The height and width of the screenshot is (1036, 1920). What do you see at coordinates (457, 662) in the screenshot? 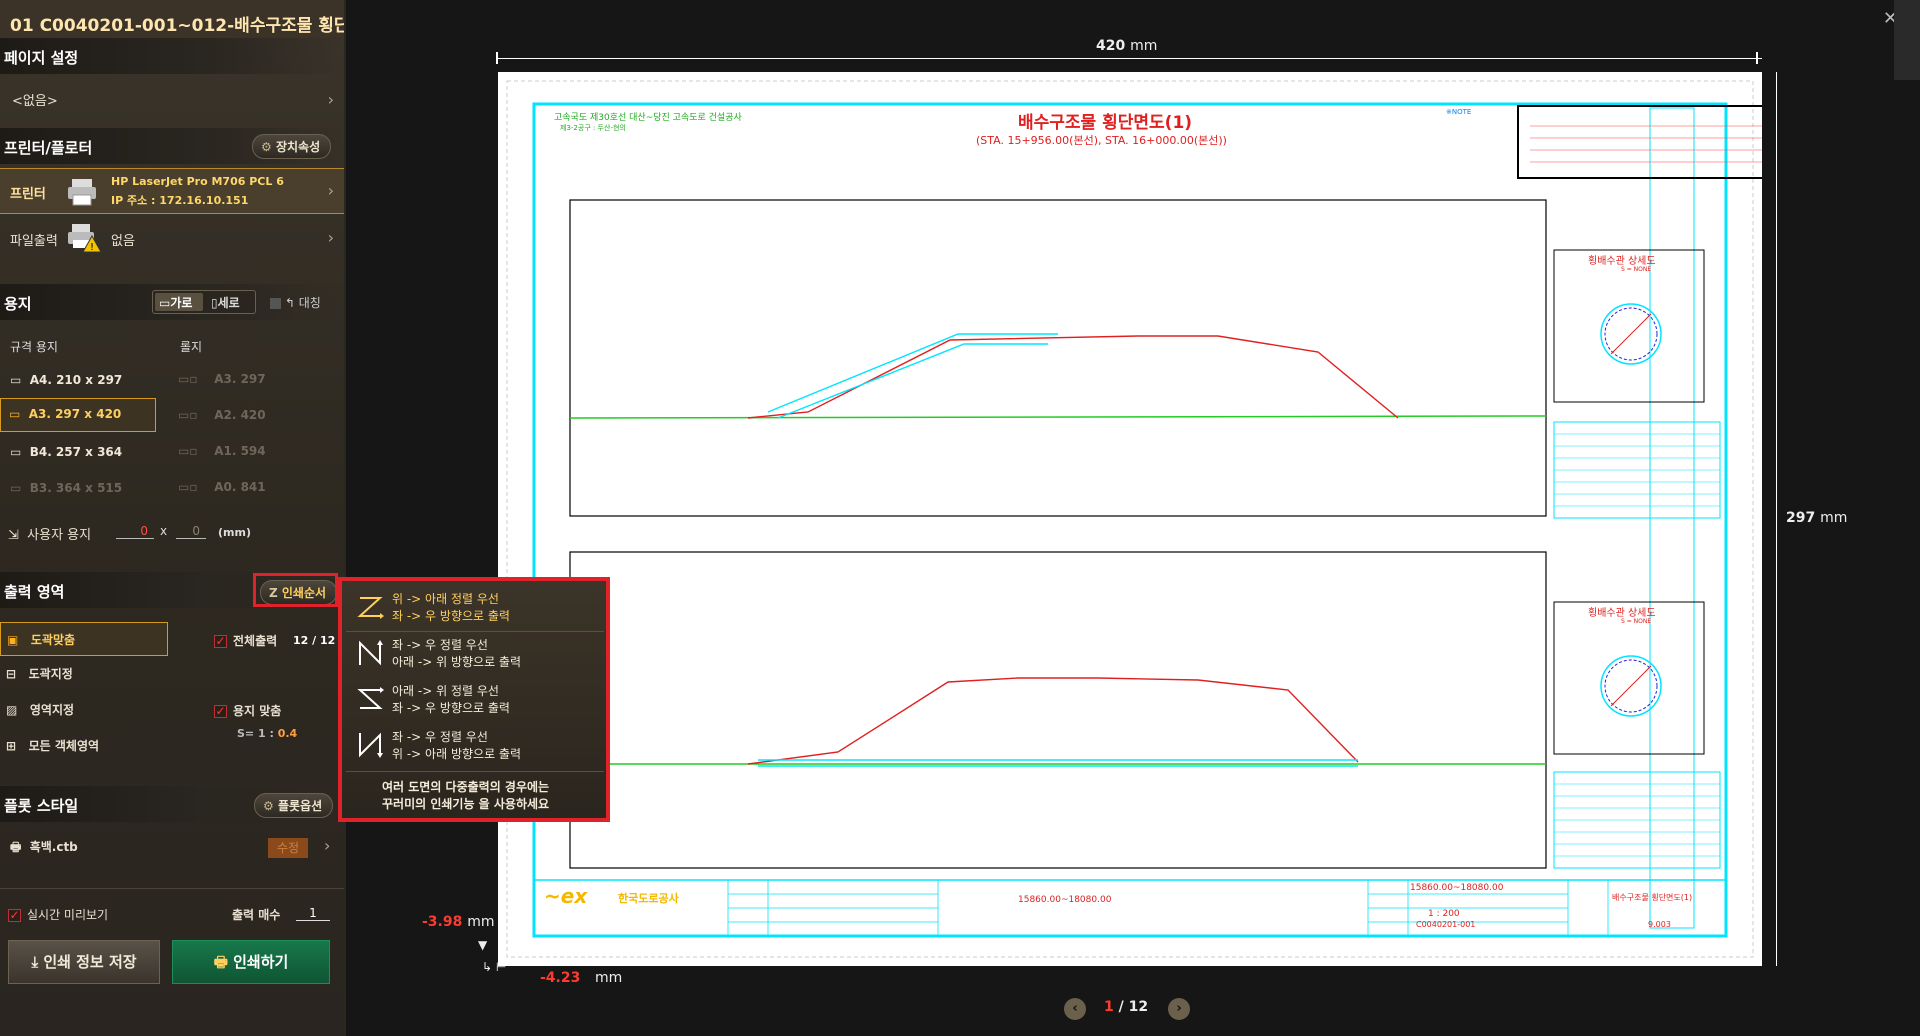
I see `option-line2: 아래 -> 위 방향으로 출력` at bounding box center [457, 662].